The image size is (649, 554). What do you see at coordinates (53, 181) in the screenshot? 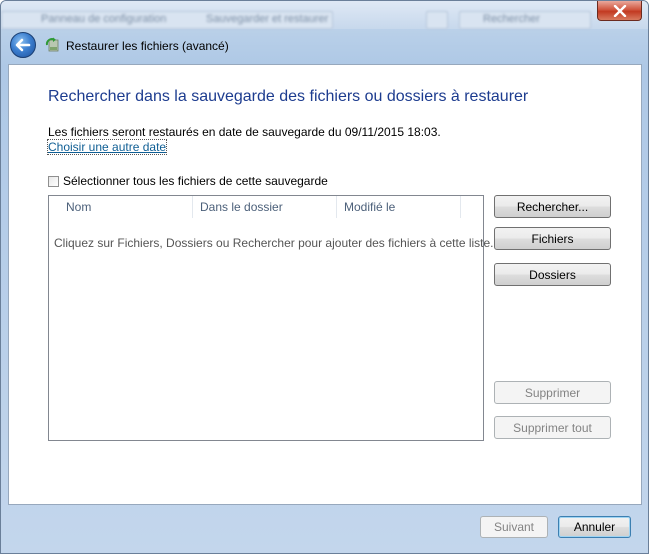
I see `select-all-checkbox` at bounding box center [53, 181].